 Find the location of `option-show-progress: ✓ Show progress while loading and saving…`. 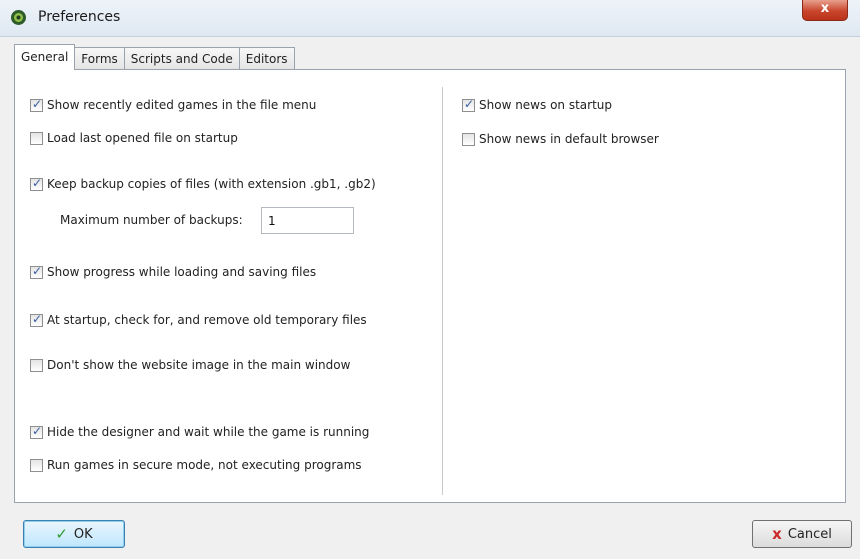

option-show-progress: ✓ Show progress while loading and saving… is located at coordinates (173, 272).